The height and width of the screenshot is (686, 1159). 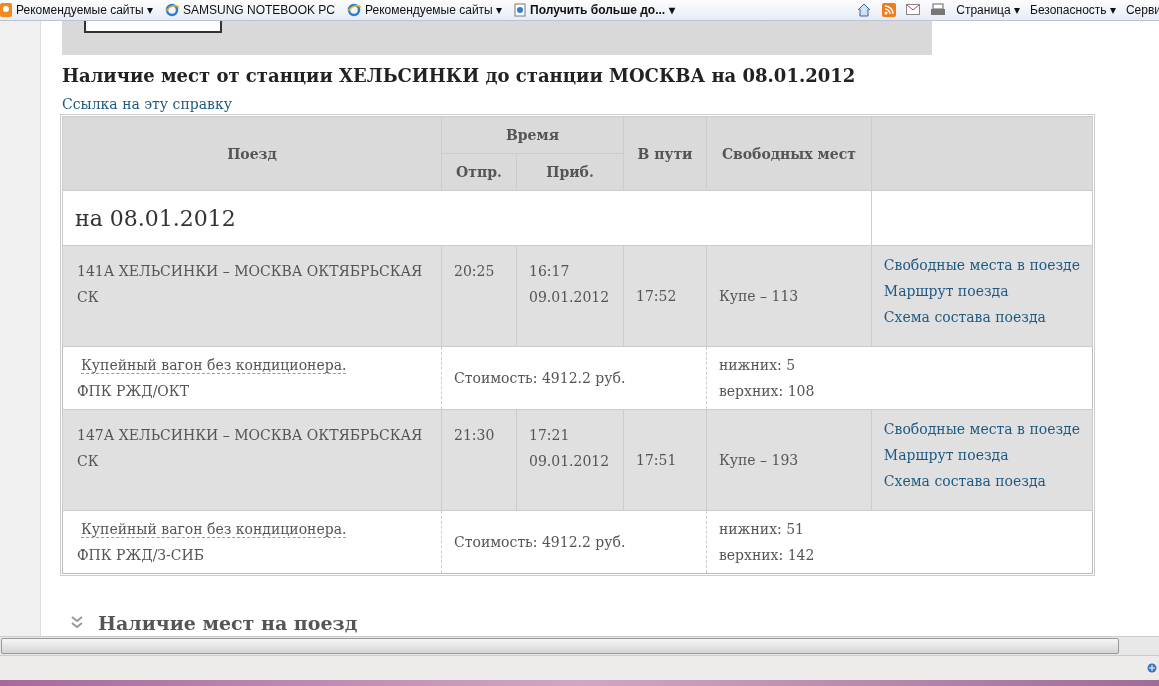 I want to click on column-header: В пути, so click(x=665, y=153).